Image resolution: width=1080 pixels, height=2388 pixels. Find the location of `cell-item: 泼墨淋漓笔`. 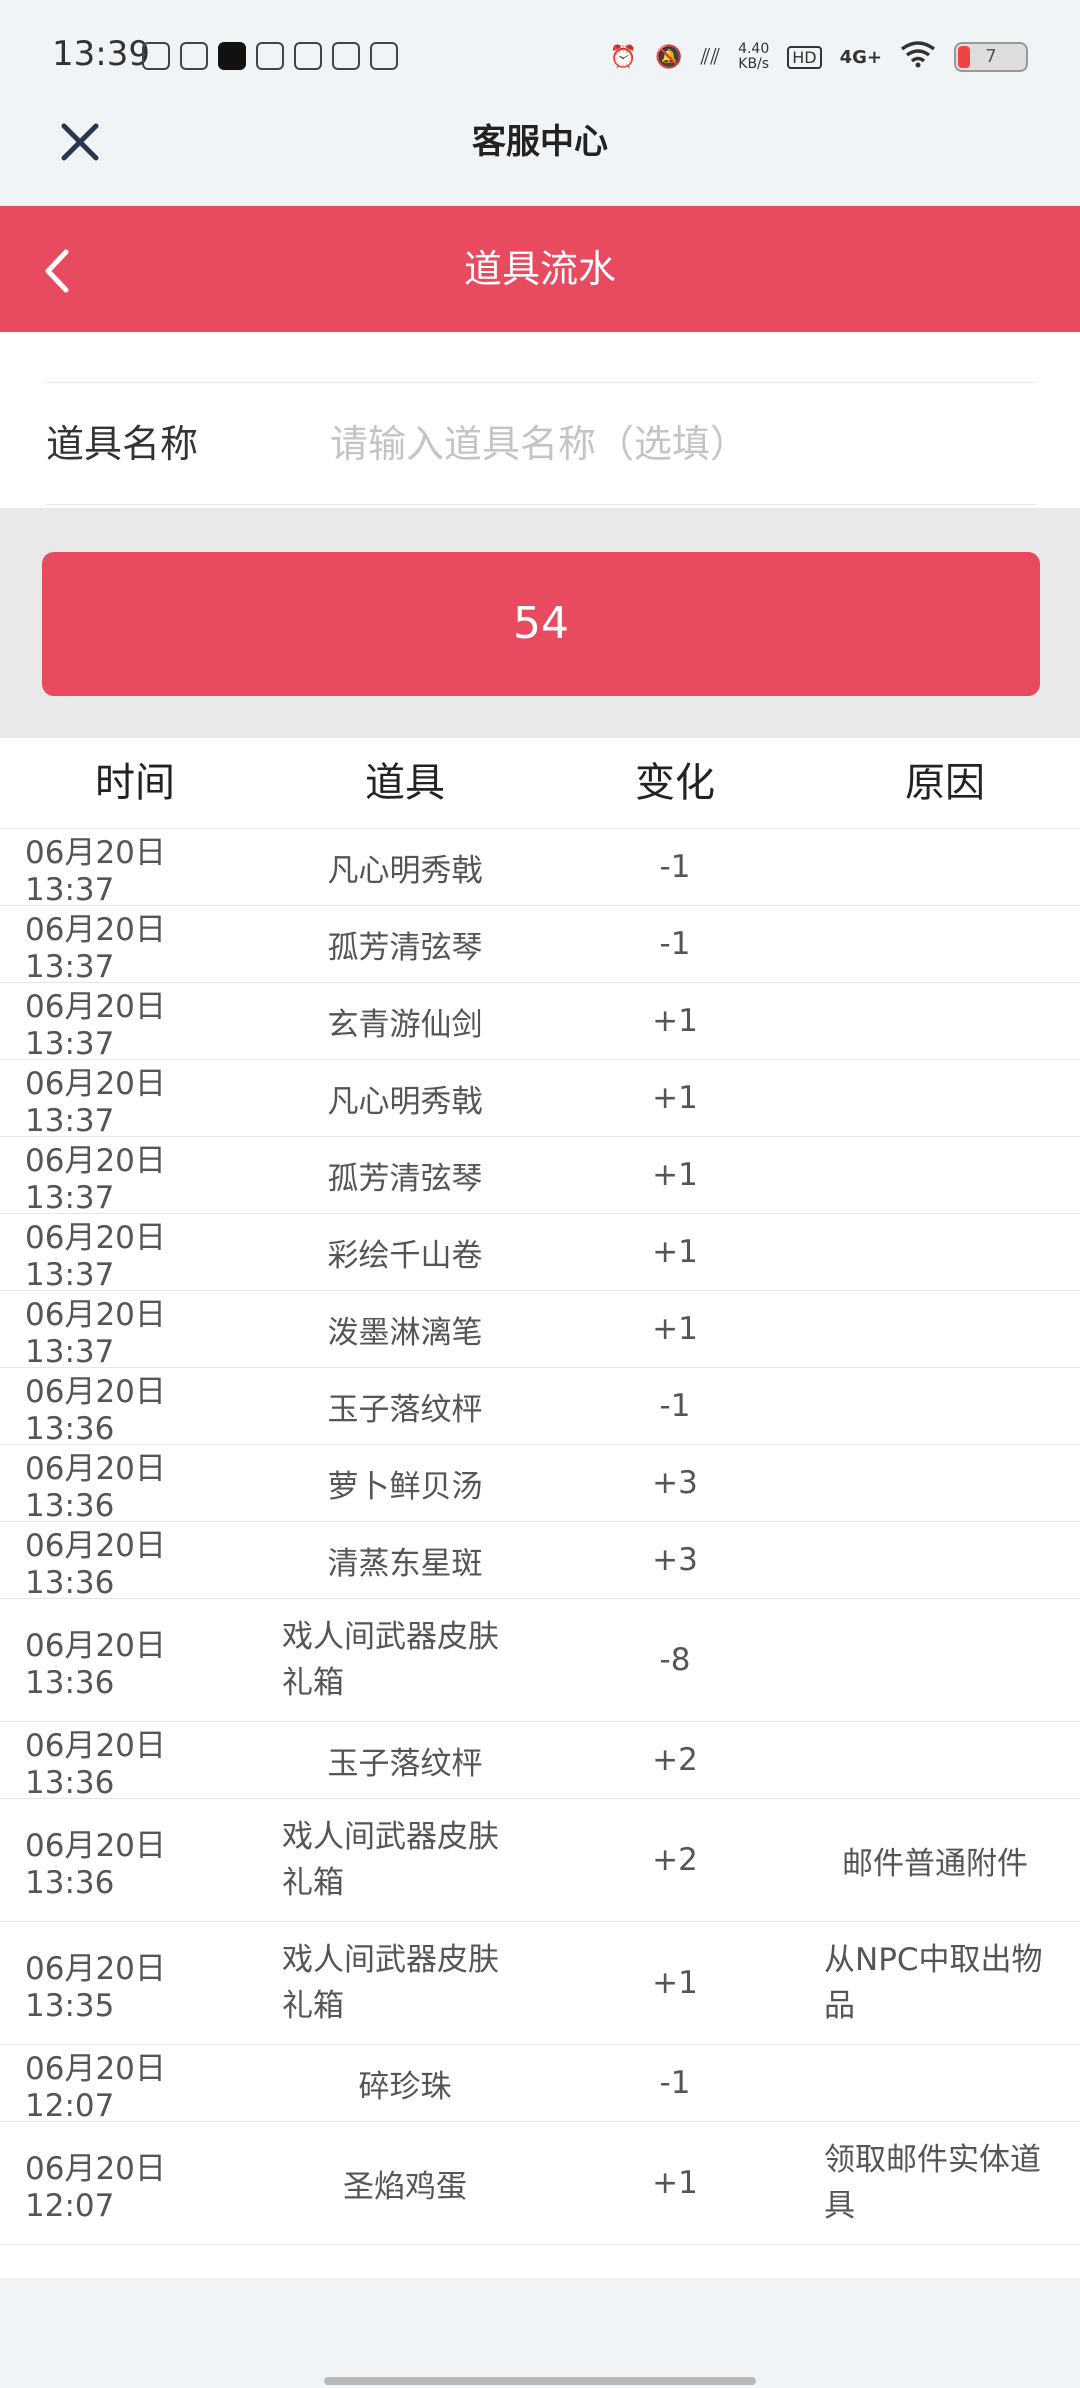

cell-item: 泼墨淋漓笔 is located at coordinates (405, 1332).